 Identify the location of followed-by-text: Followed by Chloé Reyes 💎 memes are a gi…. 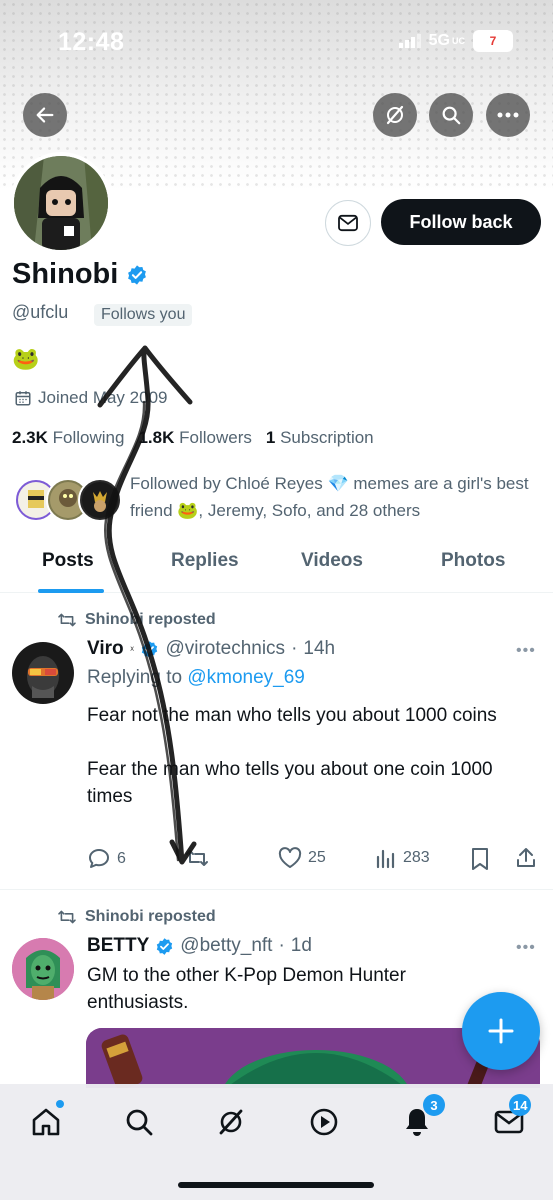
(335, 497).